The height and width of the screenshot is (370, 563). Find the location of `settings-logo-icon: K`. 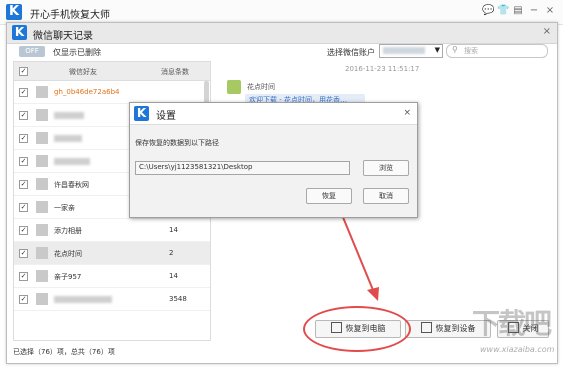

settings-logo-icon: K is located at coordinates (141, 113).